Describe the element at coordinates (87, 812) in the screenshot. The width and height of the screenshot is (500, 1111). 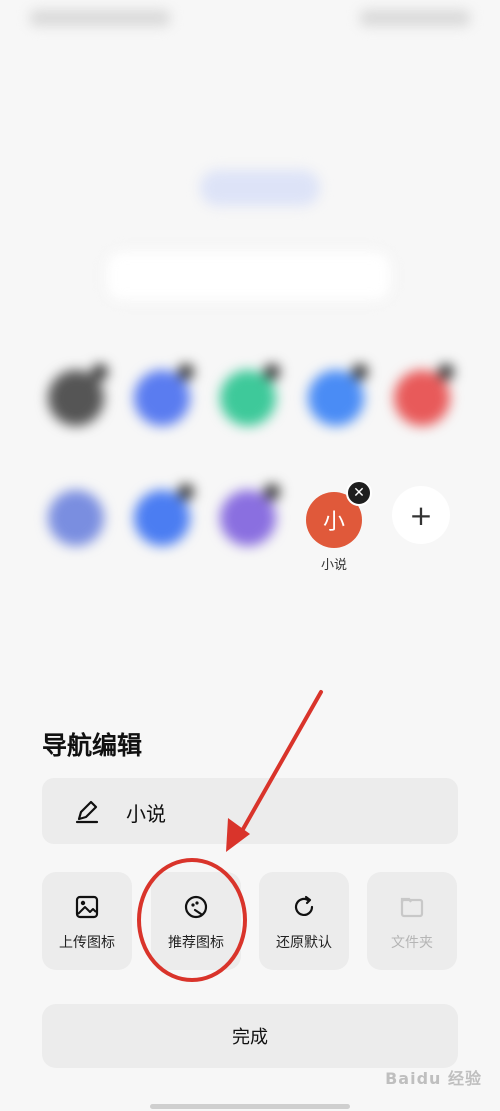
I see `pencil-icon` at that location.